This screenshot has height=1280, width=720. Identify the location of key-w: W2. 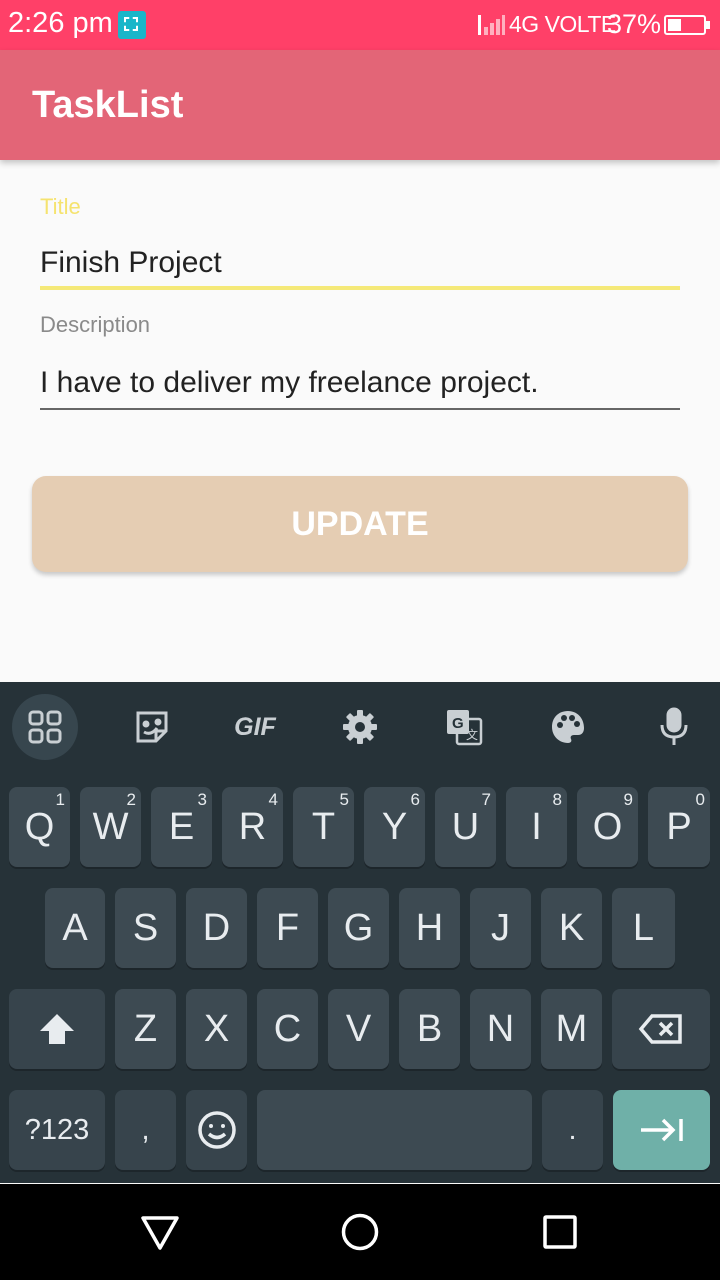
(110, 827).